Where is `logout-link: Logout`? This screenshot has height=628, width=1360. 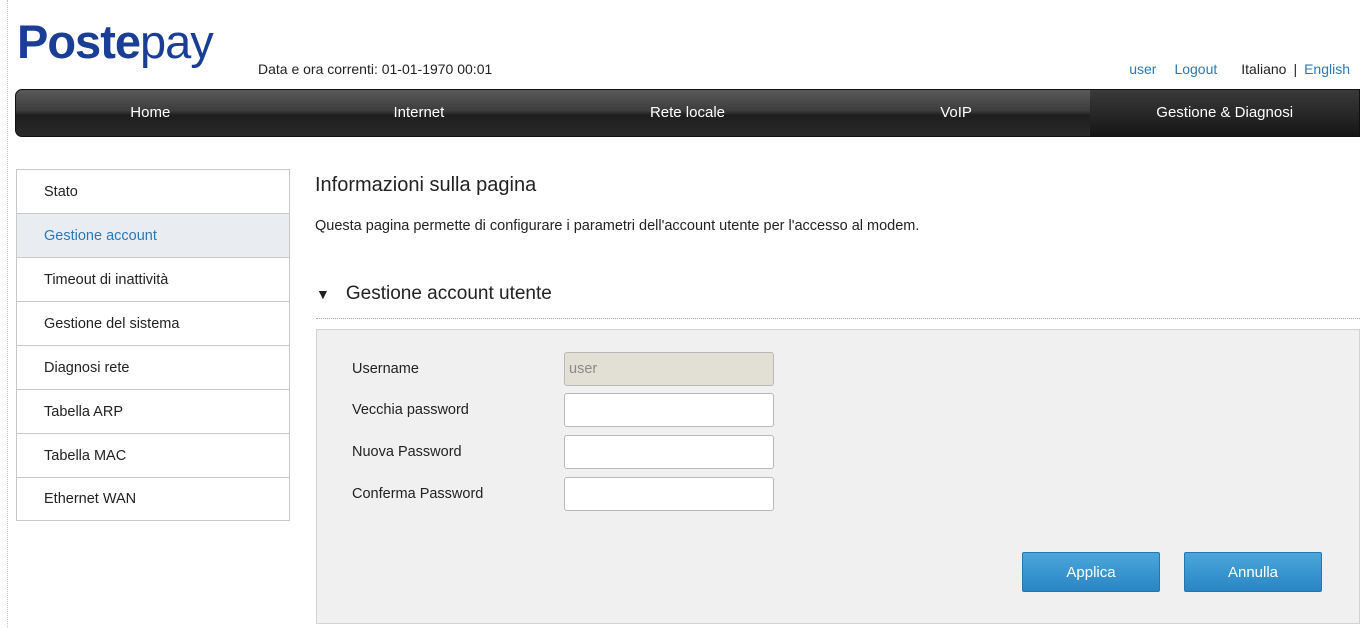 logout-link: Logout is located at coordinates (1195, 69).